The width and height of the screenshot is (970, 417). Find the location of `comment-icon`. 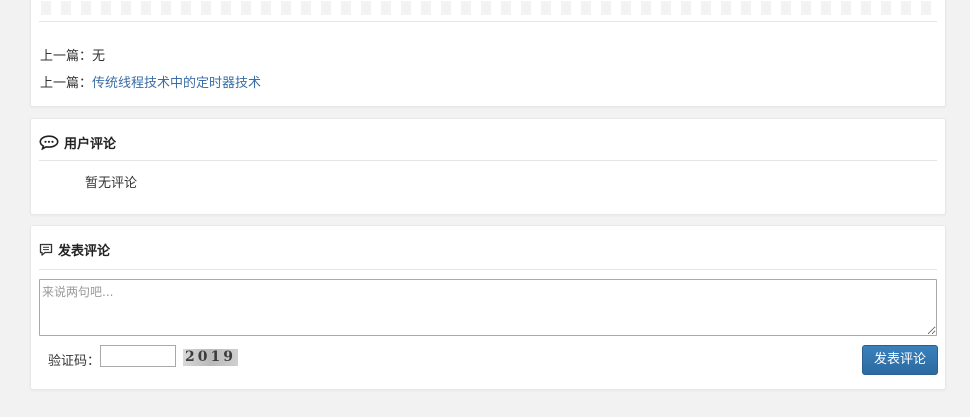

comment-icon is located at coordinates (46, 250).